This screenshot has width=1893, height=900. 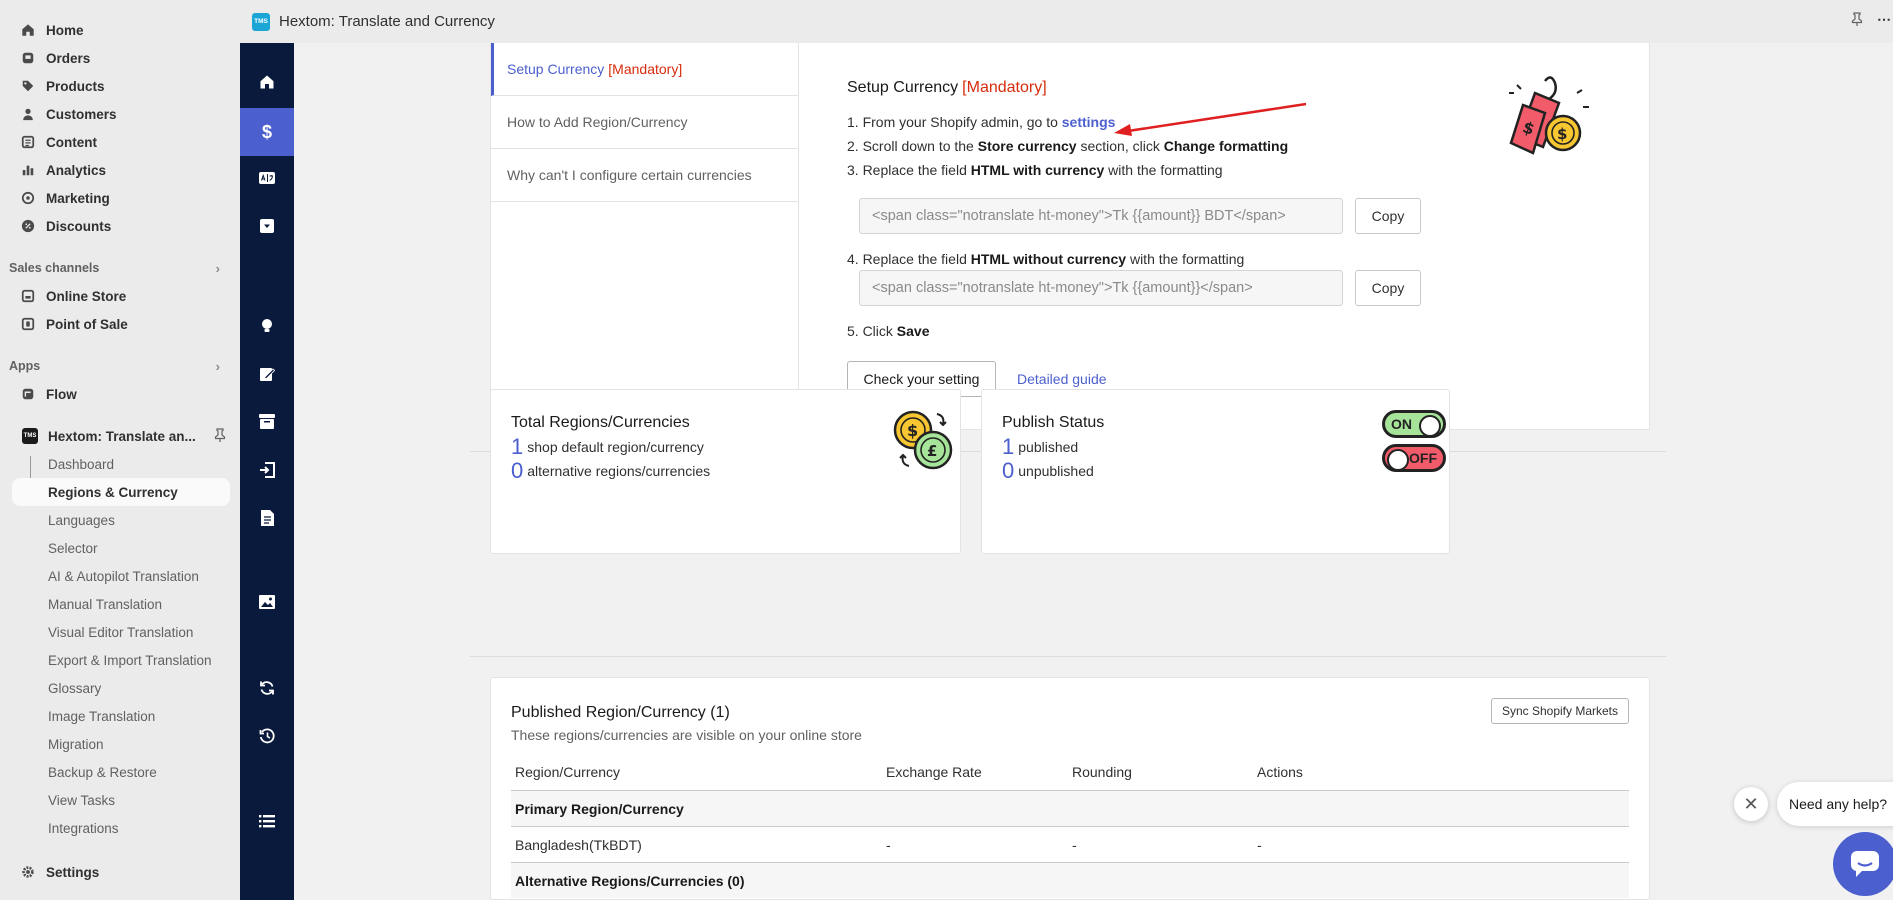 I want to click on sub-item-view-tasks: View Tasks, so click(x=120, y=800).